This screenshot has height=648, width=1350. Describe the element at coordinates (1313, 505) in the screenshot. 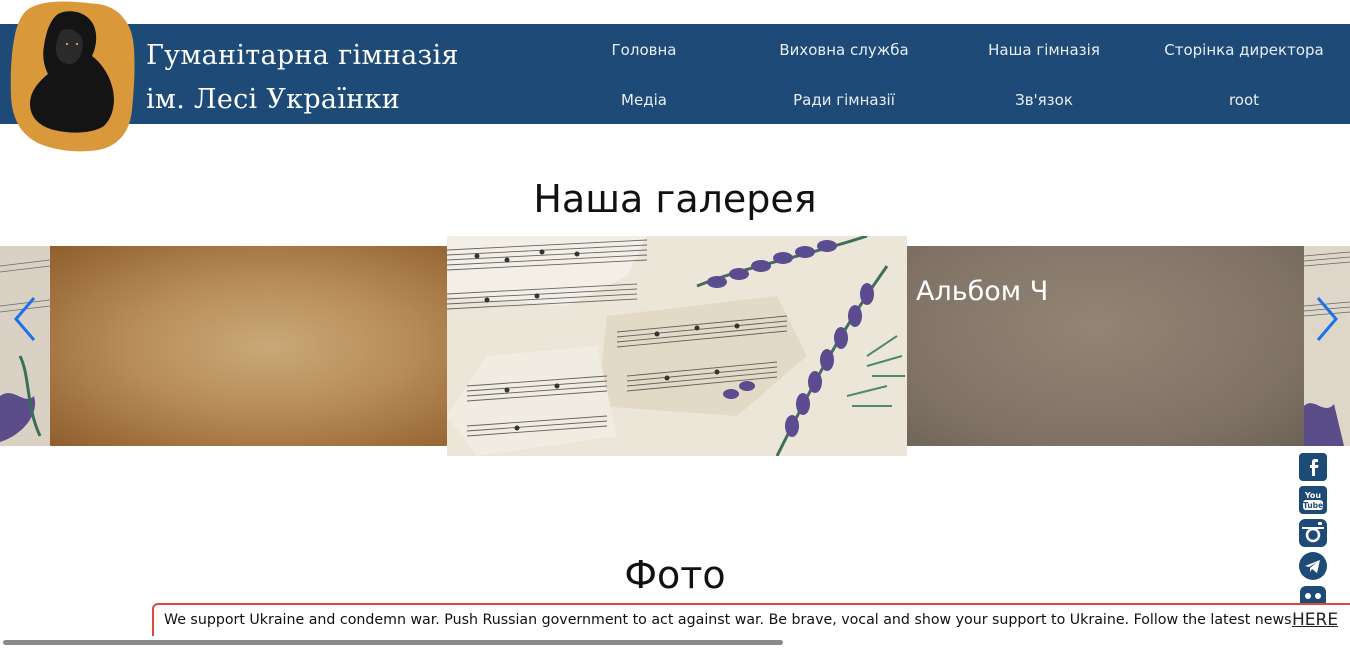

I see `svg-text: Tube` at that location.